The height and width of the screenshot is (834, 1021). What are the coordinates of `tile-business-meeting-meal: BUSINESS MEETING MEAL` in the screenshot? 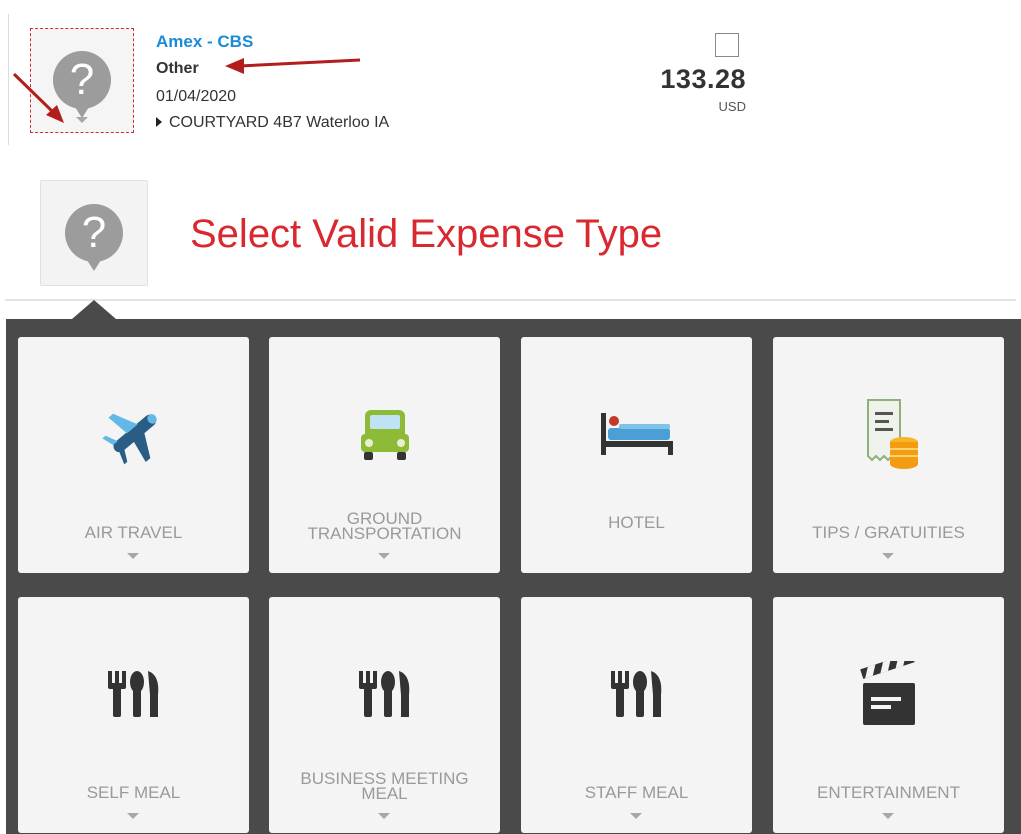 It's located at (384, 715).